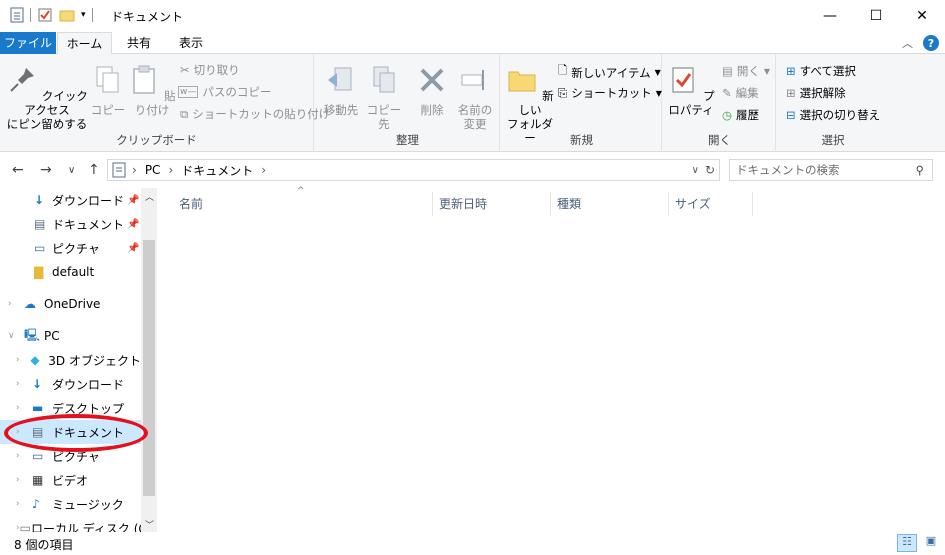 This screenshot has height=555, width=945. I want to click on copy-path-button: w— パスのコピー, so click(224, 92).